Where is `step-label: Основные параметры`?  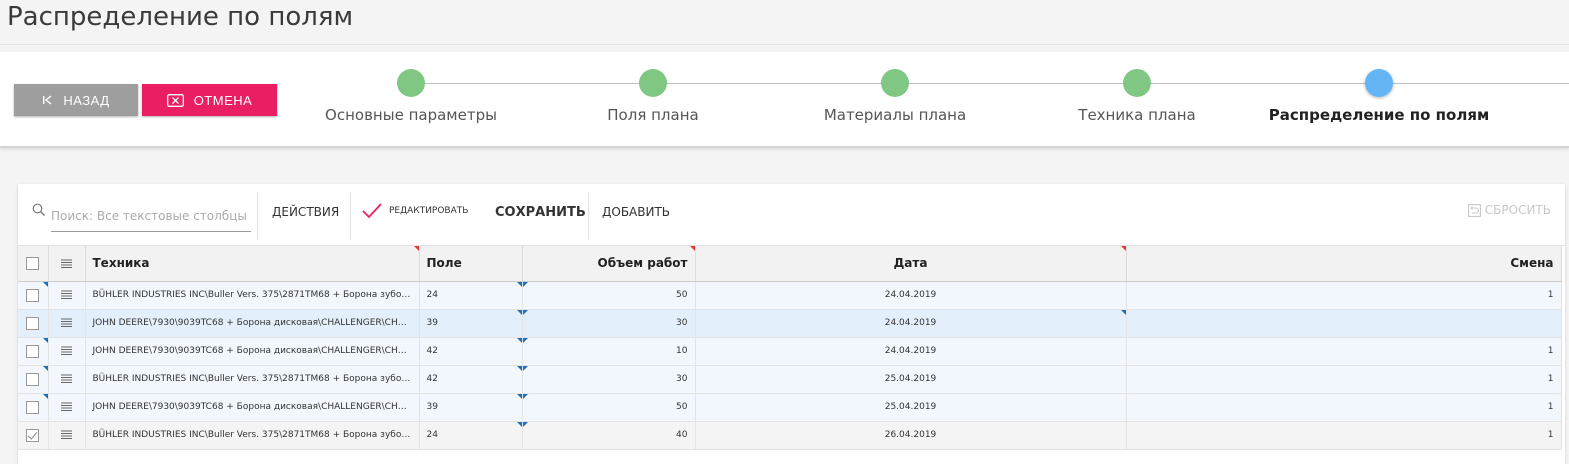 step-label: Основные параметры is located at coordinates (411, 115).